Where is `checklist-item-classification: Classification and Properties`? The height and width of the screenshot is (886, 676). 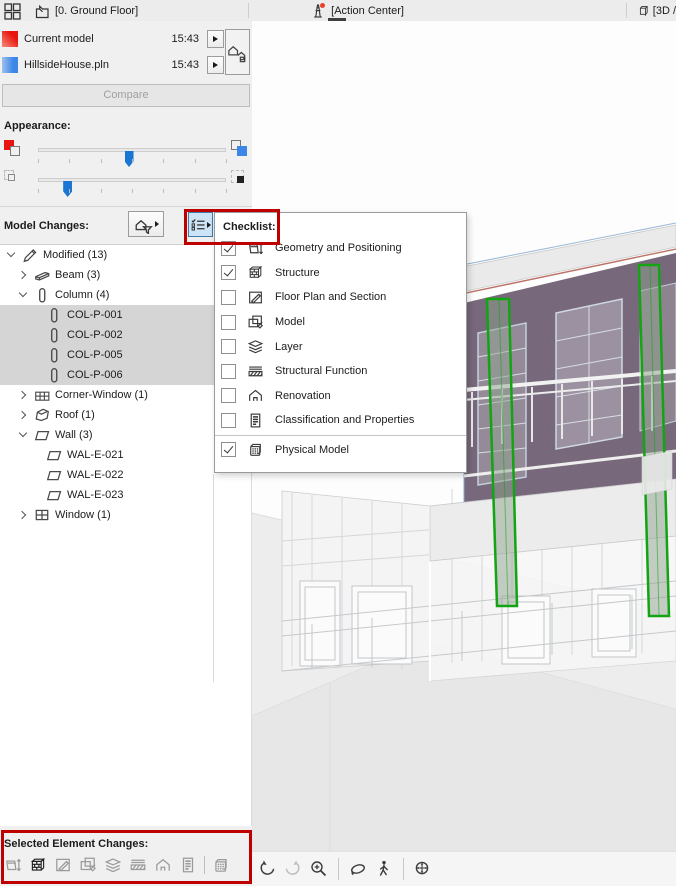 checklist-item-classification: Classification and Properties is located at coordinates (340, 420).